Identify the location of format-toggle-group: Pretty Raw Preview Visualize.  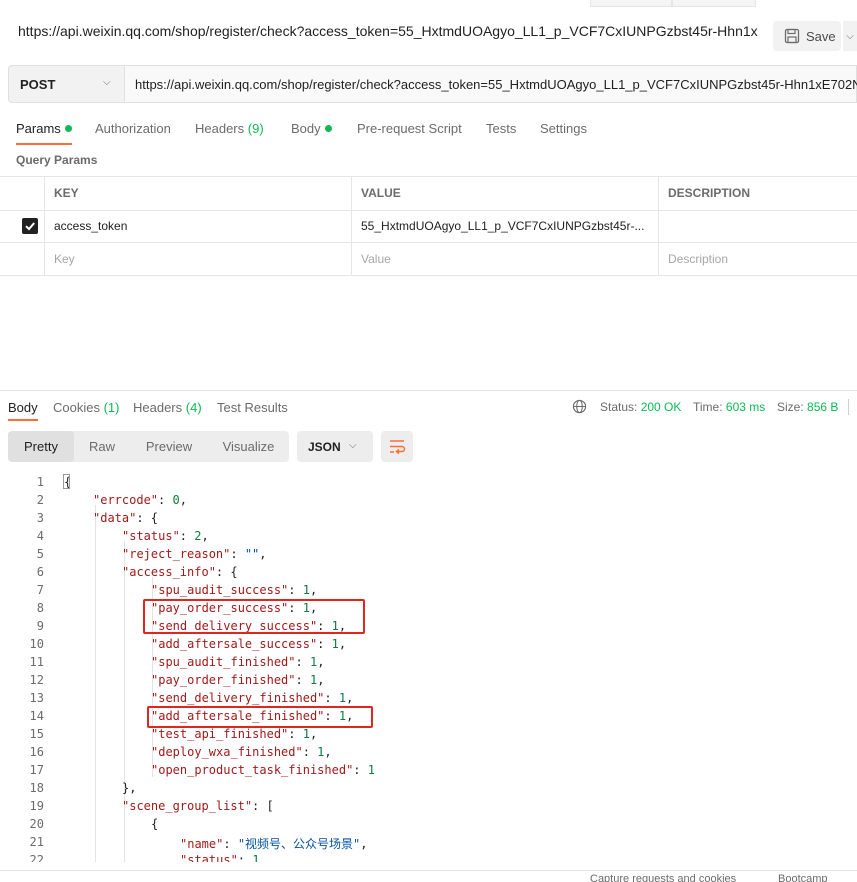
(148, 446).